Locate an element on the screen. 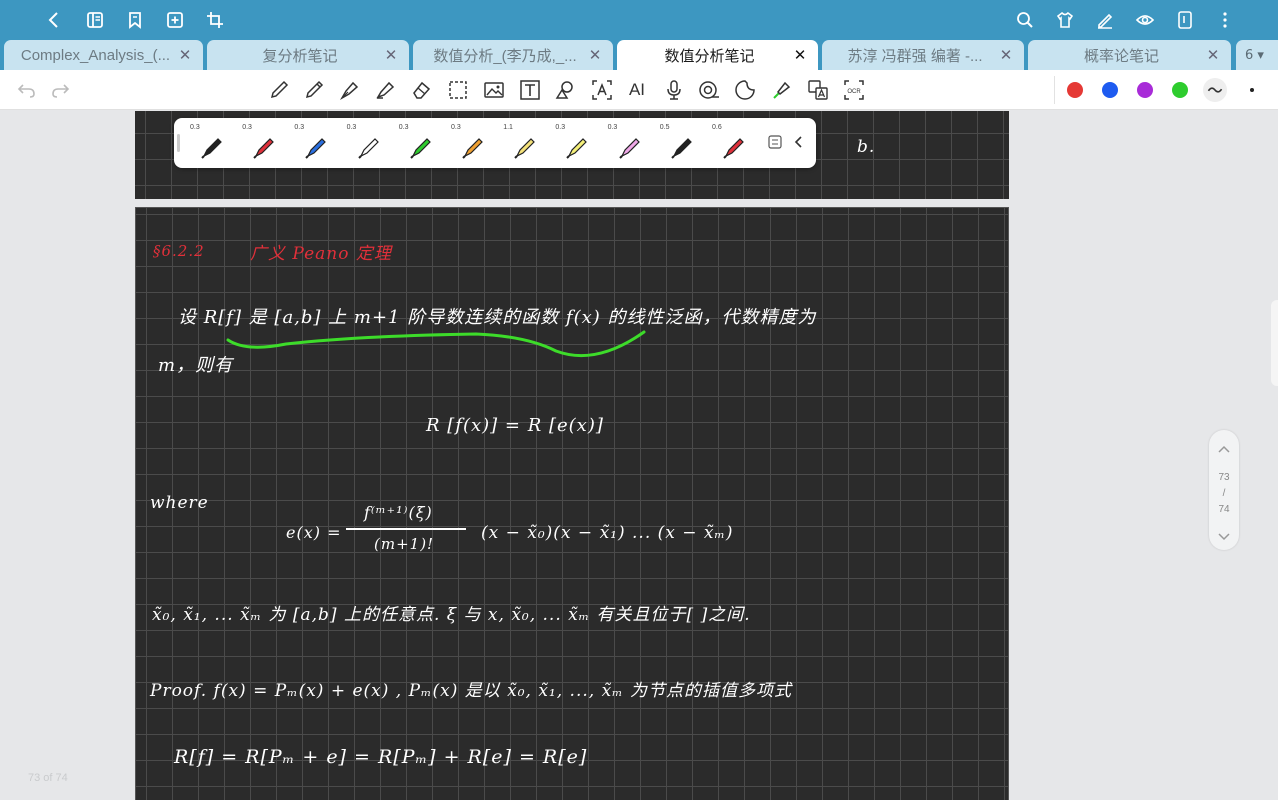 Image resolution: width=1278 pixels, height=800 pixels. pen-edit-icon is located at coordinates (1105, 20).